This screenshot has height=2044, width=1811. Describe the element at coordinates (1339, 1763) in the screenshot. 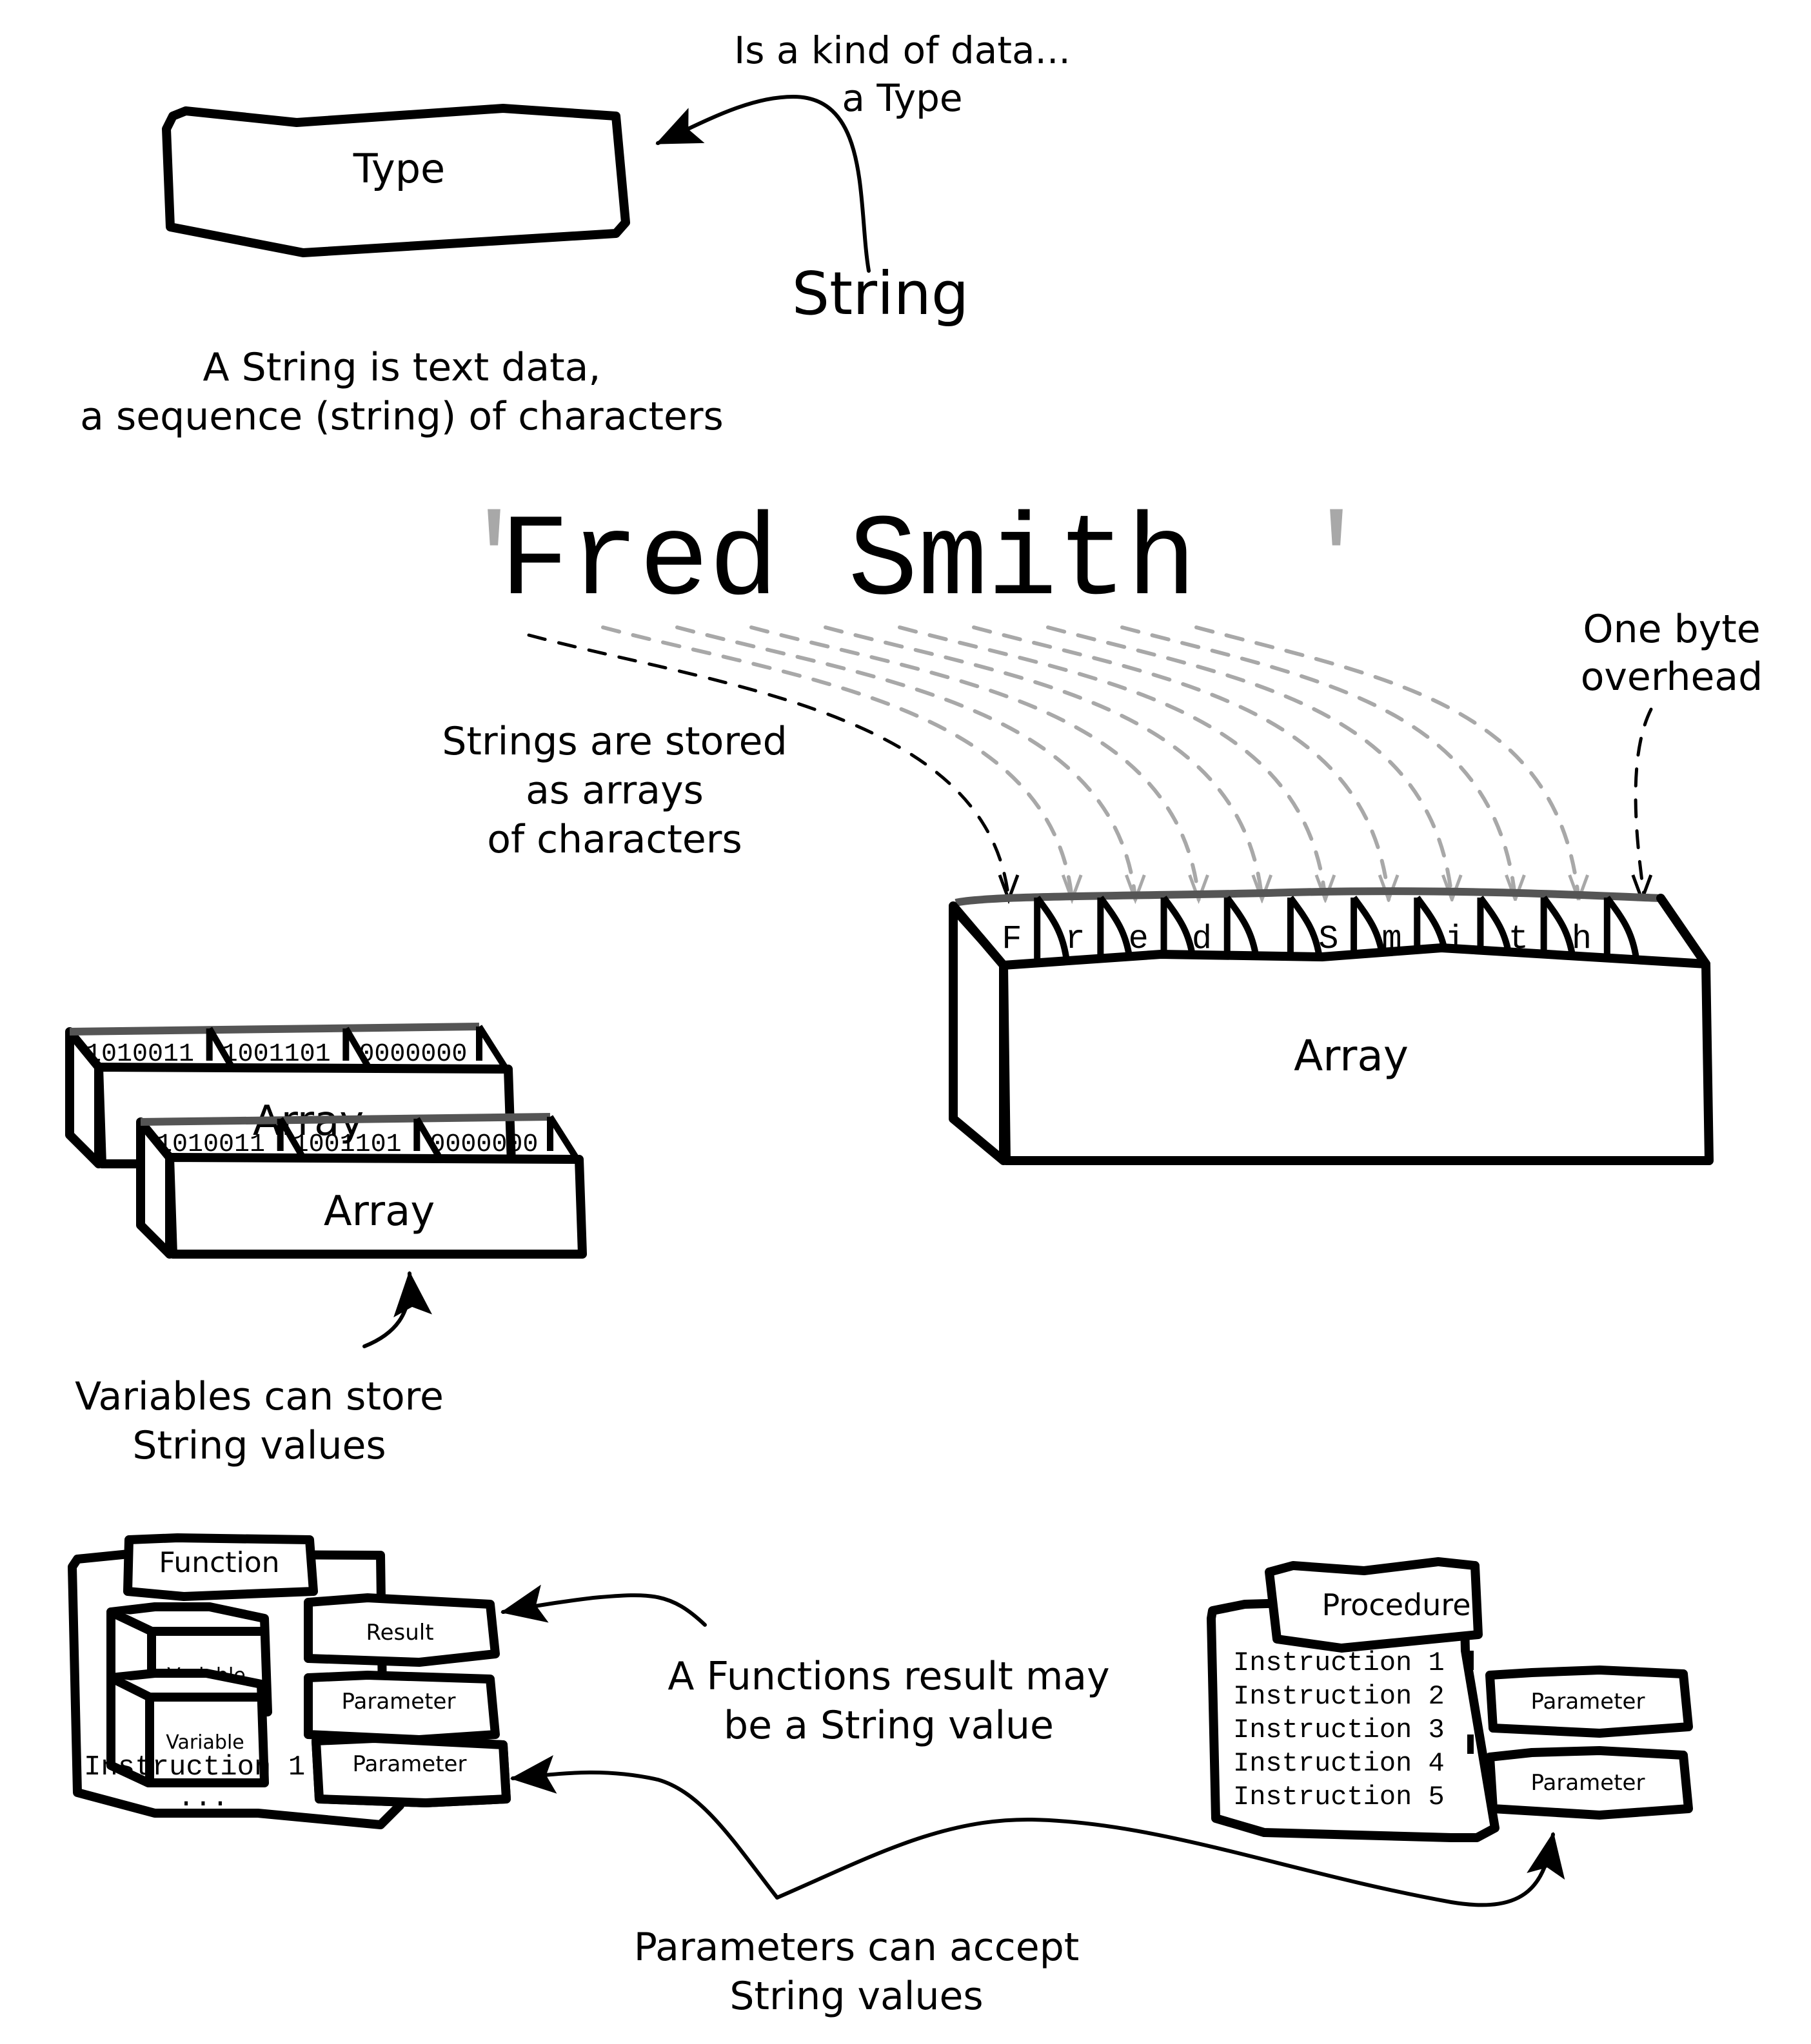

I see `procedure-instruction: Instruction 4` at that location.